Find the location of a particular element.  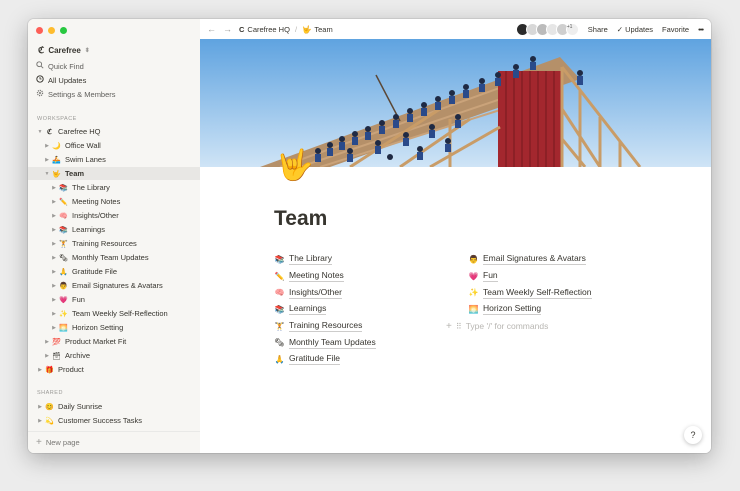

help-button: ? is located at coordinates (693, 435).